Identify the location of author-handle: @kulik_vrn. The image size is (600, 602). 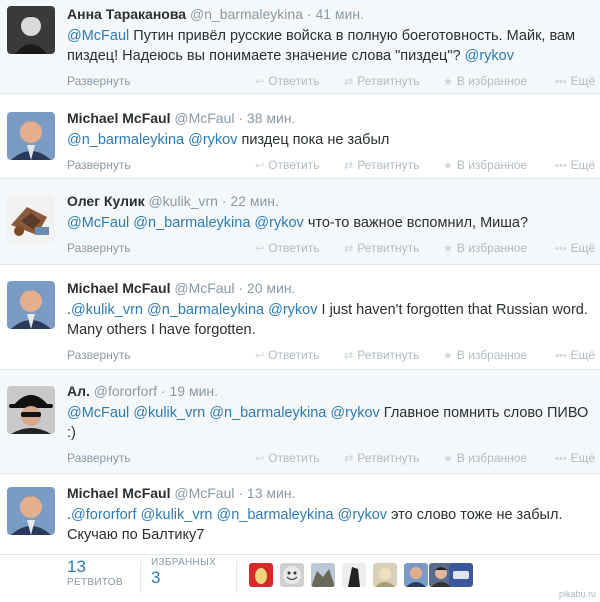
(182, 201).